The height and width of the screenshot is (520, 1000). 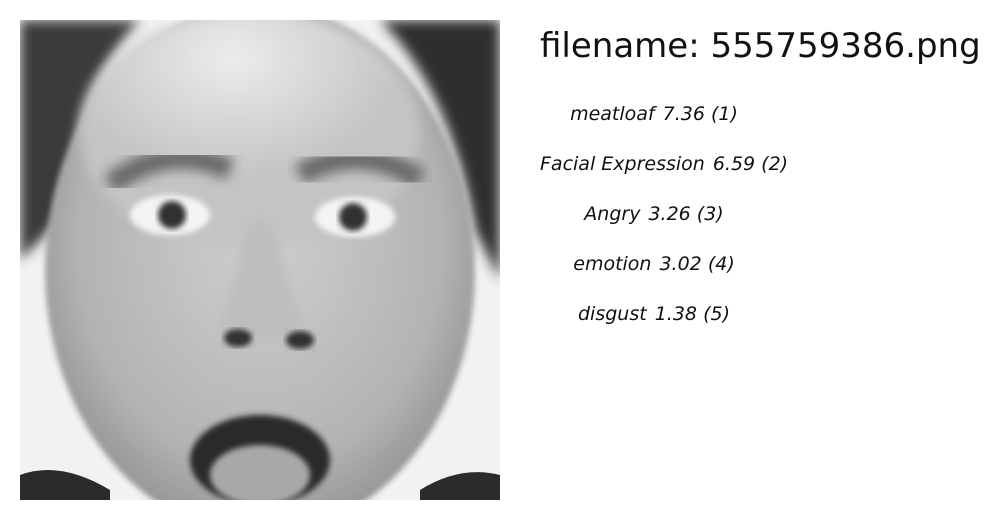 I want to click on prediction-label: Facial Expression, so click(x=622, y=164).